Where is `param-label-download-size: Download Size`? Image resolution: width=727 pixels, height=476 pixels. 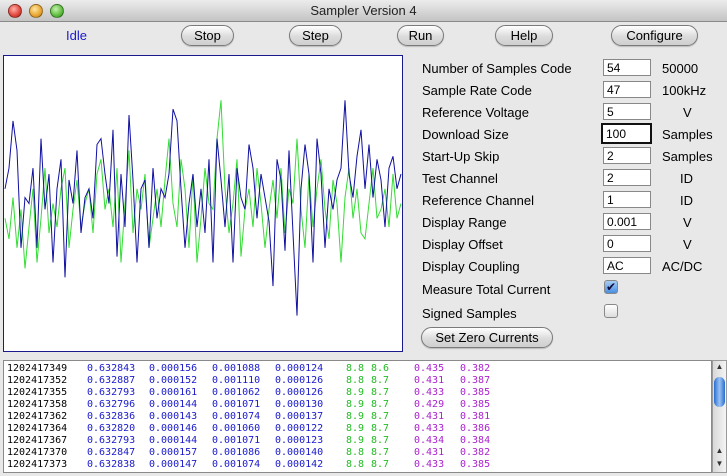 param-label-download-size: Download Size is located at coordinates (465, 134).